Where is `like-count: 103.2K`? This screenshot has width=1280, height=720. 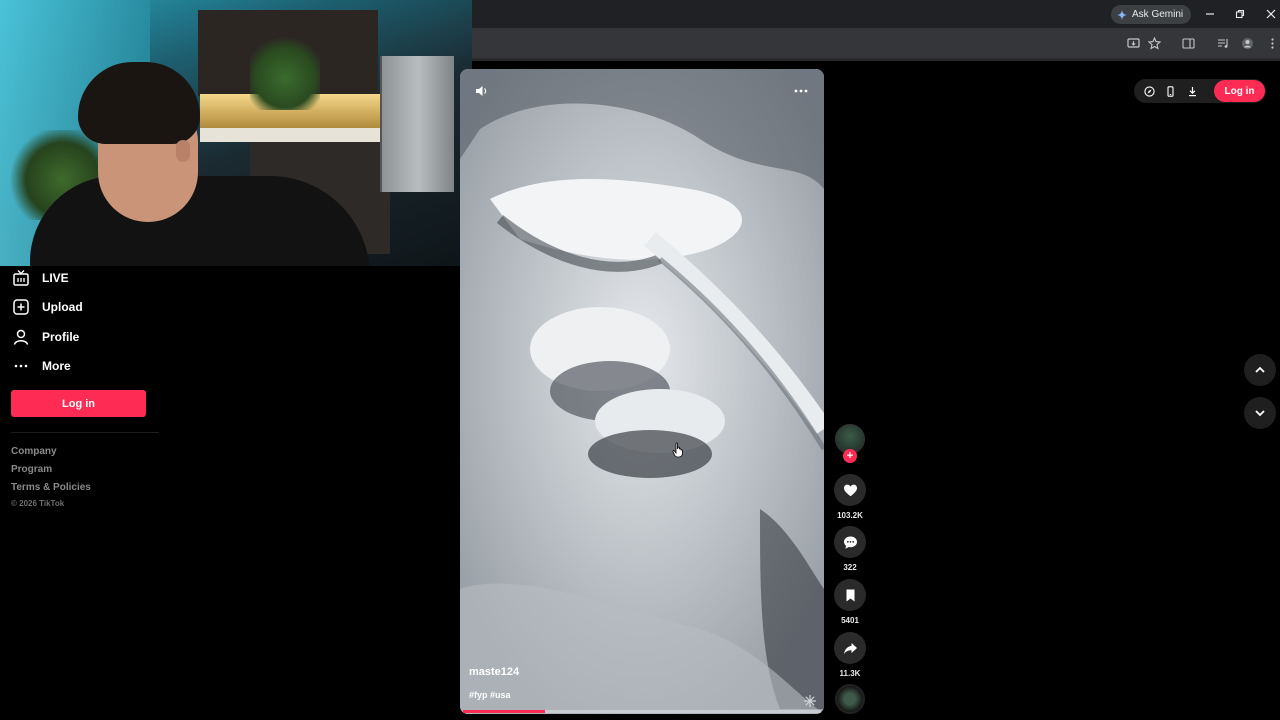 like-count: 103.2K is located at coordinates (850, 515).